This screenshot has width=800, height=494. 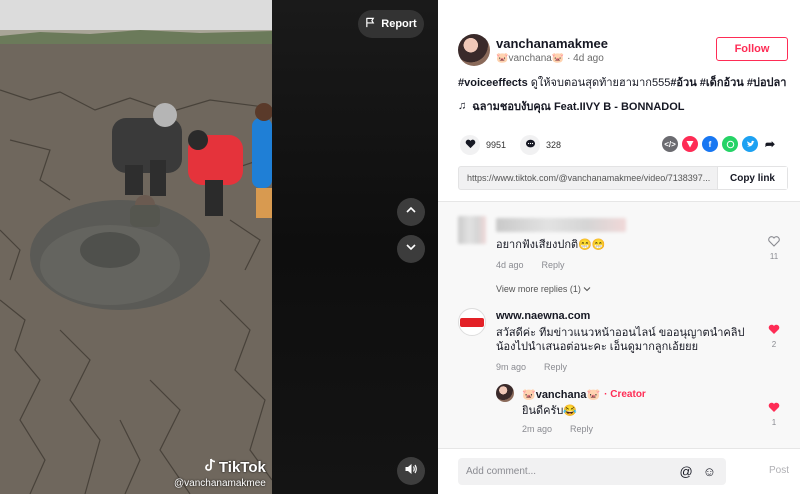 What do you see at coordinates (779, 470) in the screenshot?
I see `post-button: Post` at bounding box center [779, 470].